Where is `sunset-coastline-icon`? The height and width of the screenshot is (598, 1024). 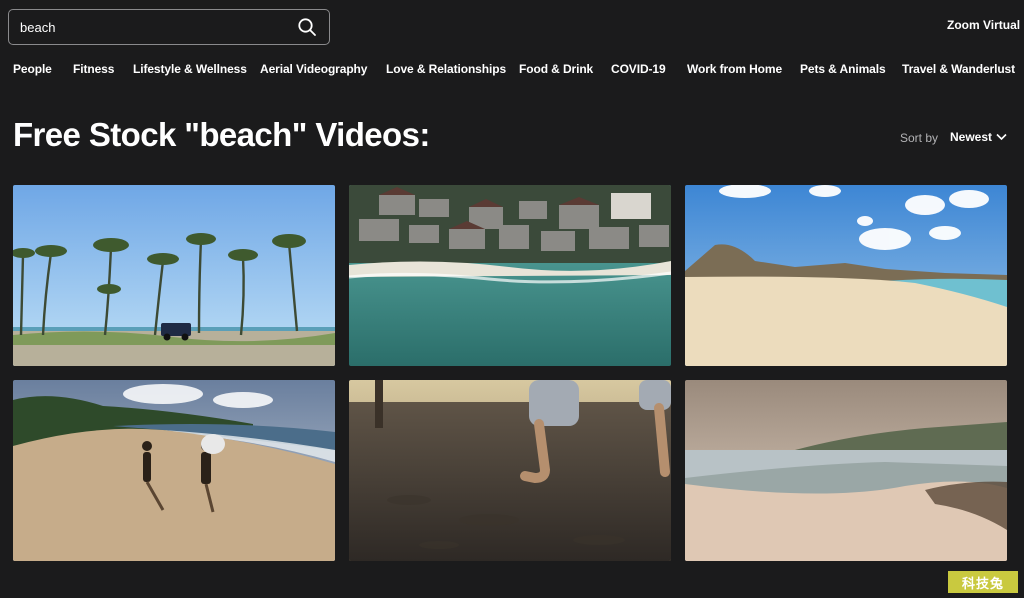 sunset-coastline-icon is located at coordinates (846, 470).